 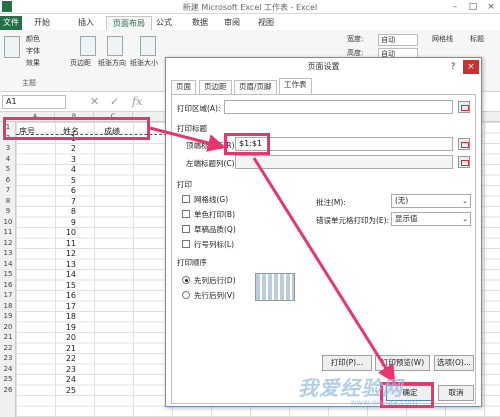 I want to click on watermark-url: www.wanaa.com, so click(x=384, y=402).